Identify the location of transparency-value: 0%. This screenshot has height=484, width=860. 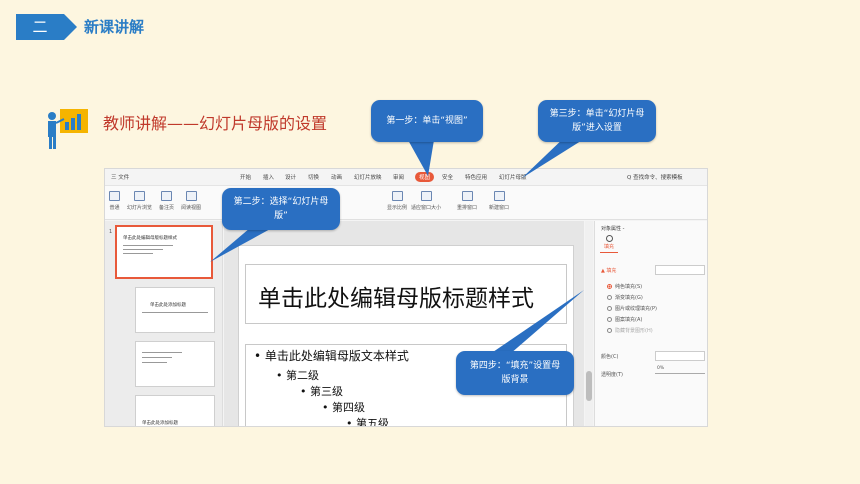
(661, 368).